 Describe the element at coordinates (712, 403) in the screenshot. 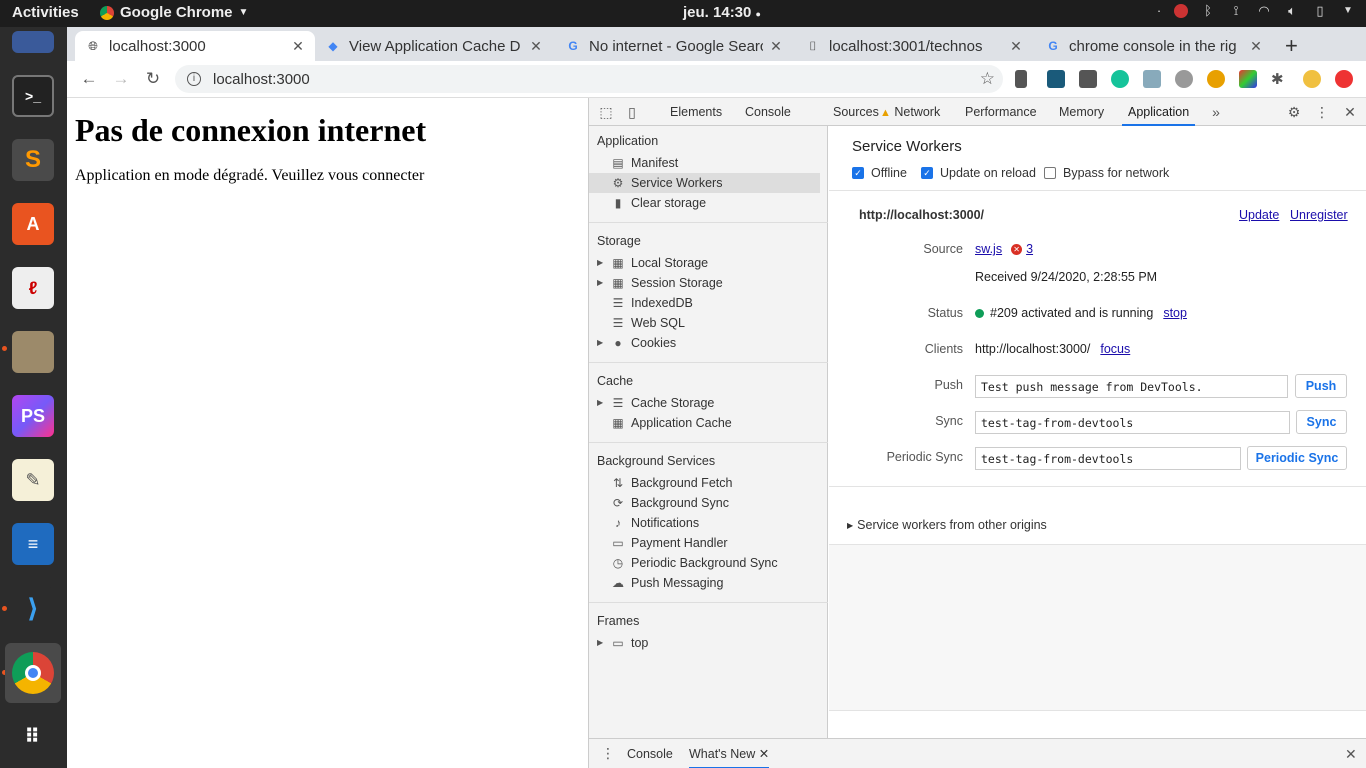

I see `sidebar-item-cache-storage: ▶ ☰ Cache Storage` at that location.